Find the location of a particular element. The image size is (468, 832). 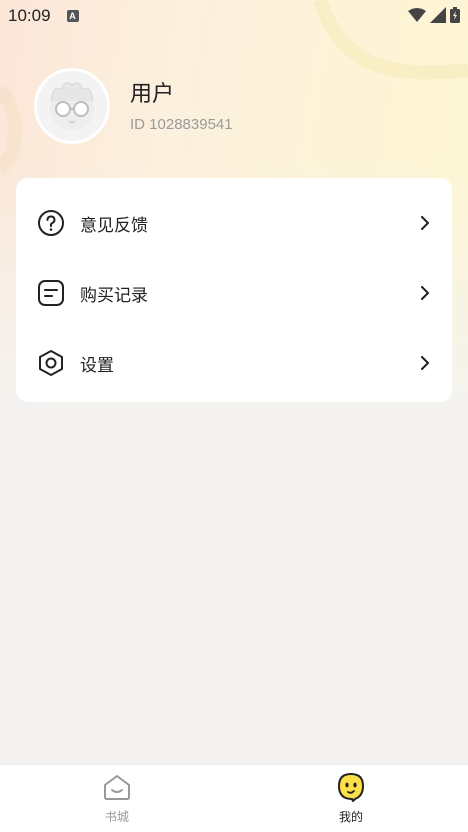

user-id: ID 1028839541 is located at coordinates (181, 124).